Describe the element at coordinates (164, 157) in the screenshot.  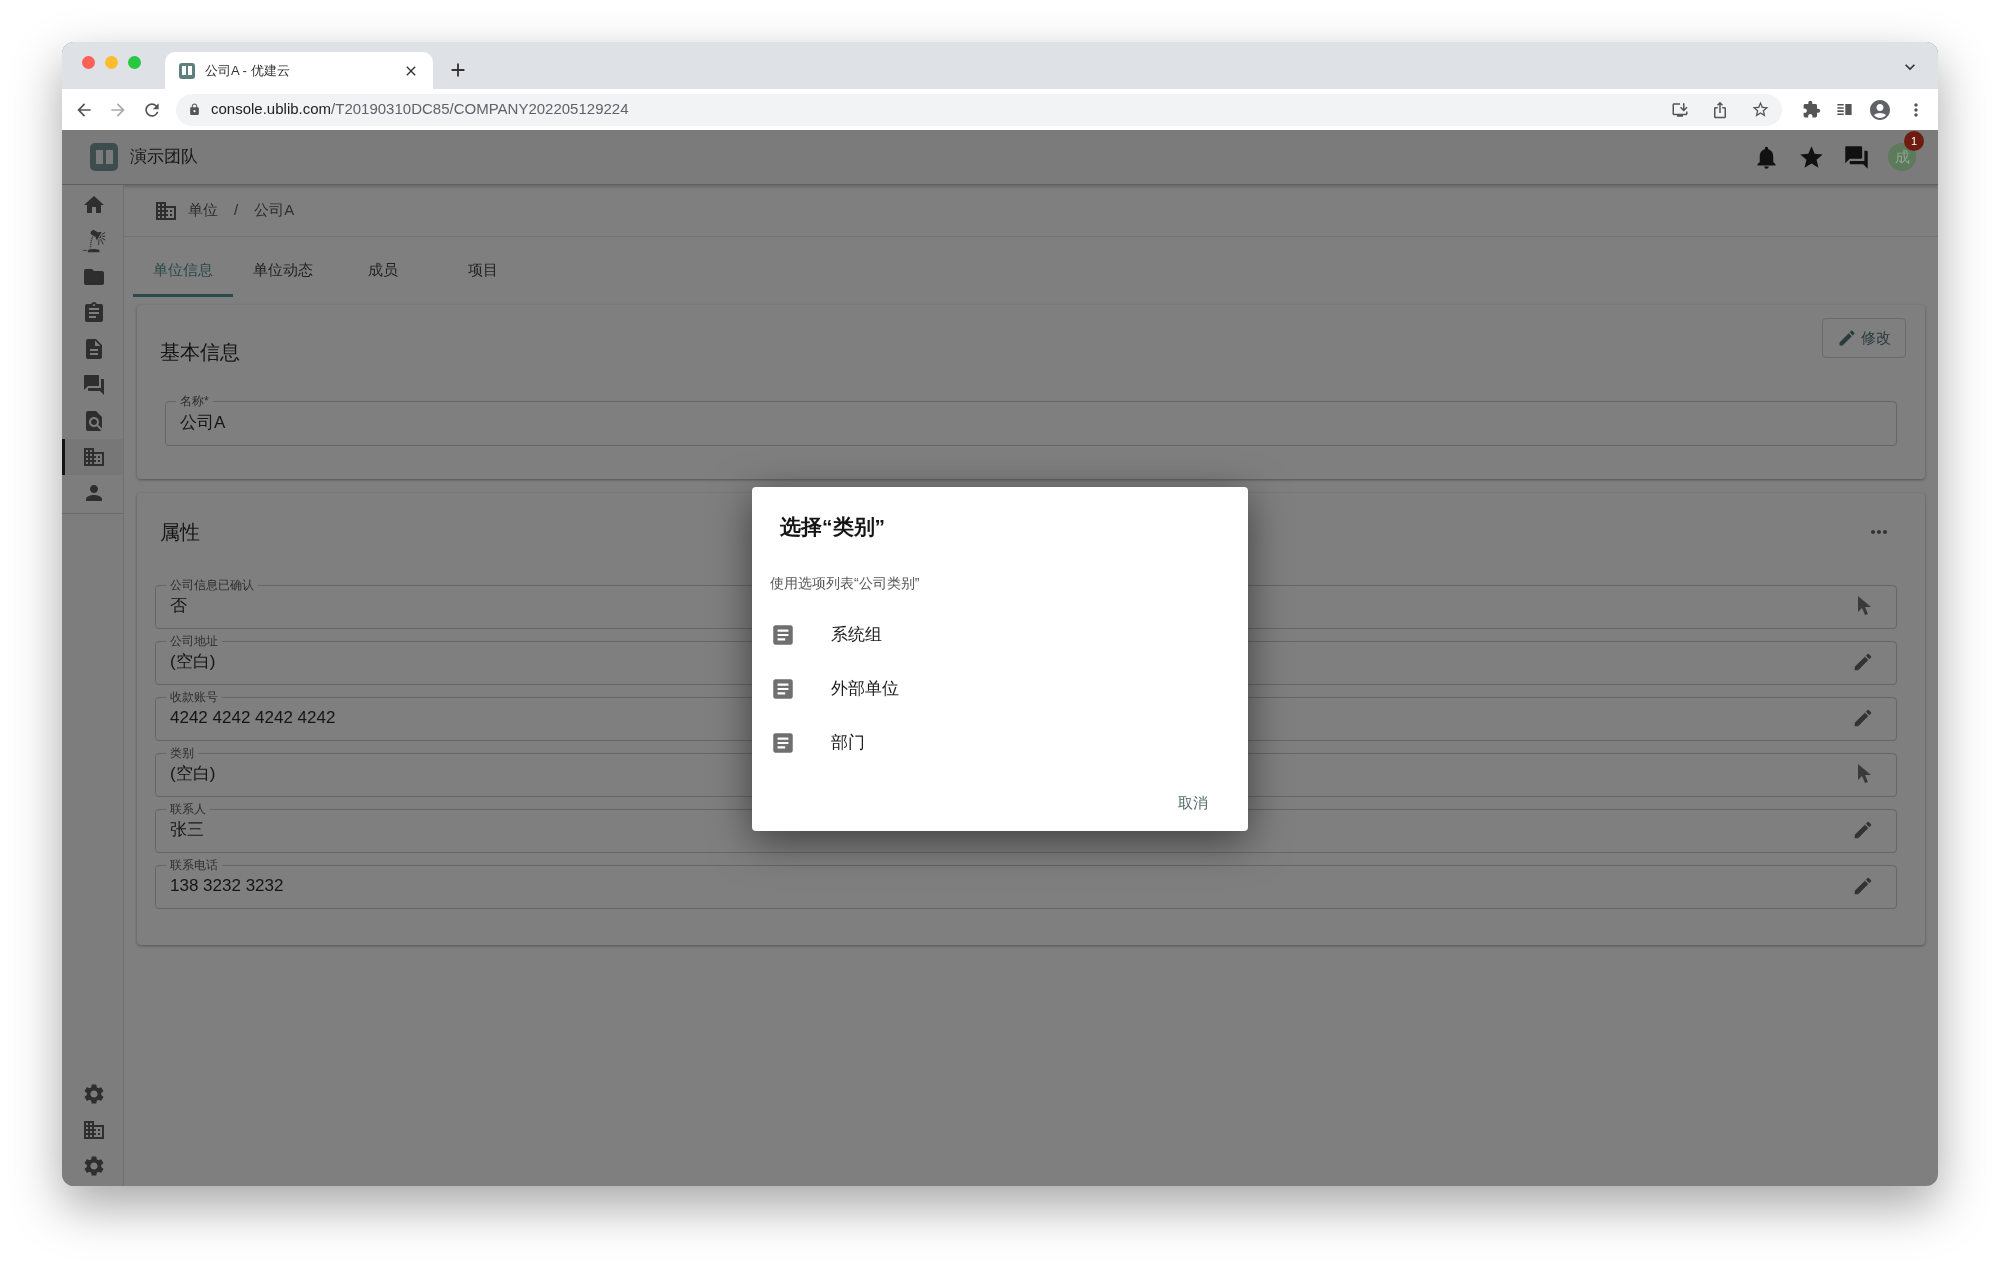
I see `team-name: 演示团队` at that location.